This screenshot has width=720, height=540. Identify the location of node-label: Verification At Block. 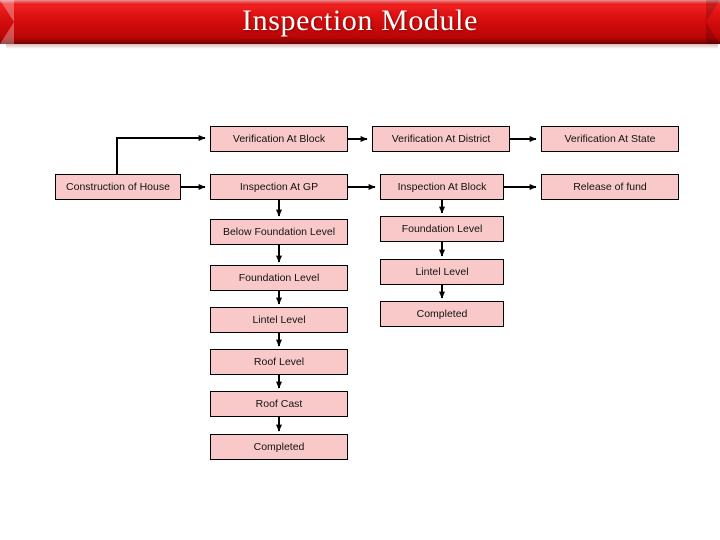
(279, 138).